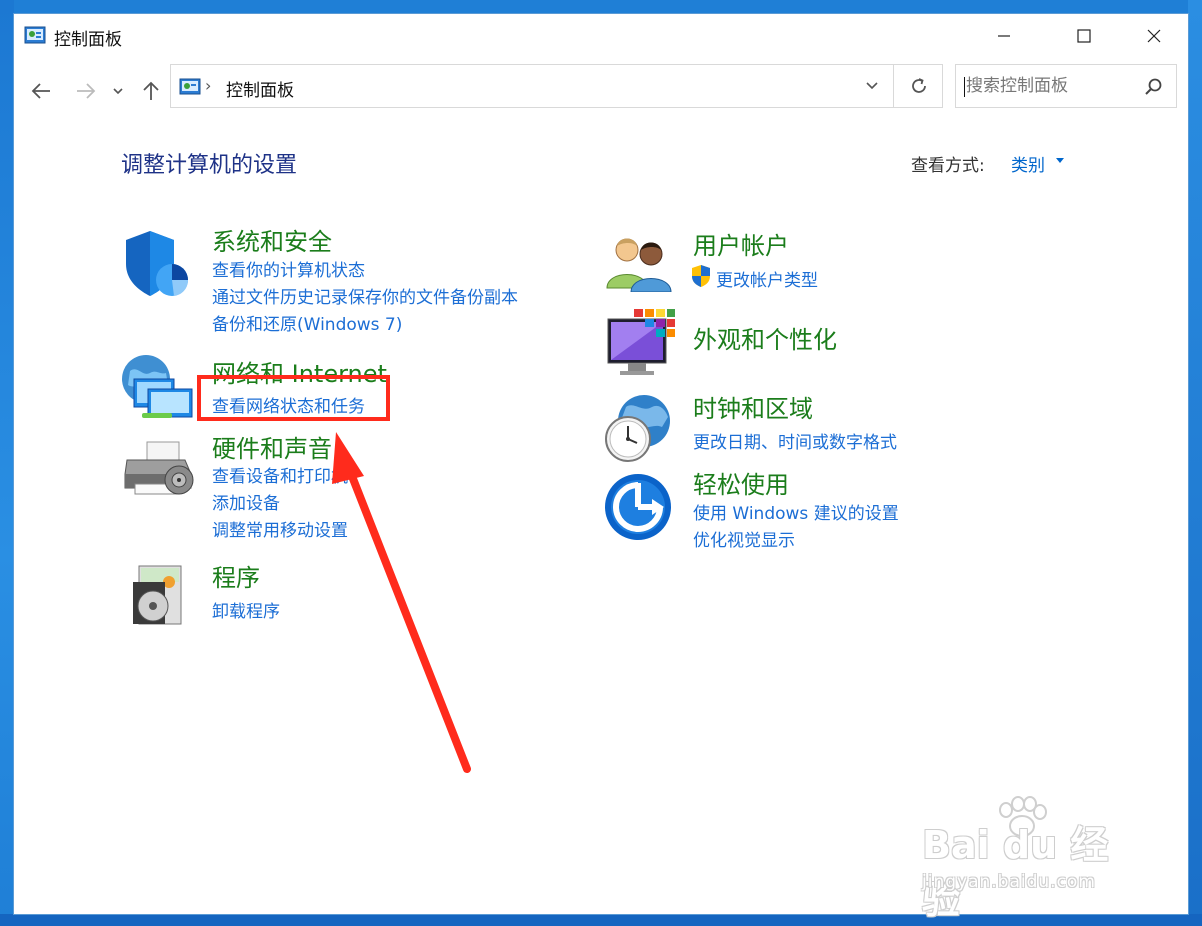 The width and height of the screenshot is (1202, 926). What do you see at coordinates (1195, 463) in the screenshot?
I see `desktop-edge-right` at bounding box center [1195, 463].